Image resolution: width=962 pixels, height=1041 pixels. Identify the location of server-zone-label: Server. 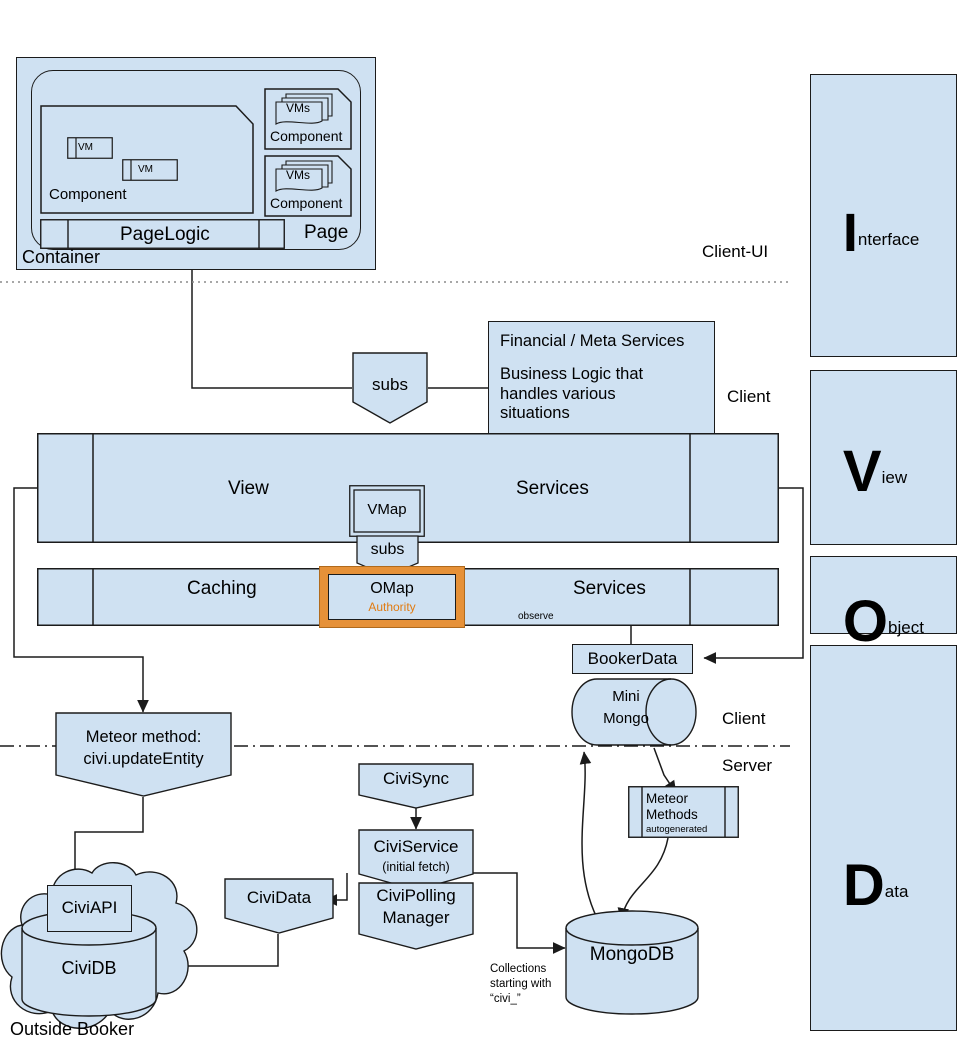
(747, 765).